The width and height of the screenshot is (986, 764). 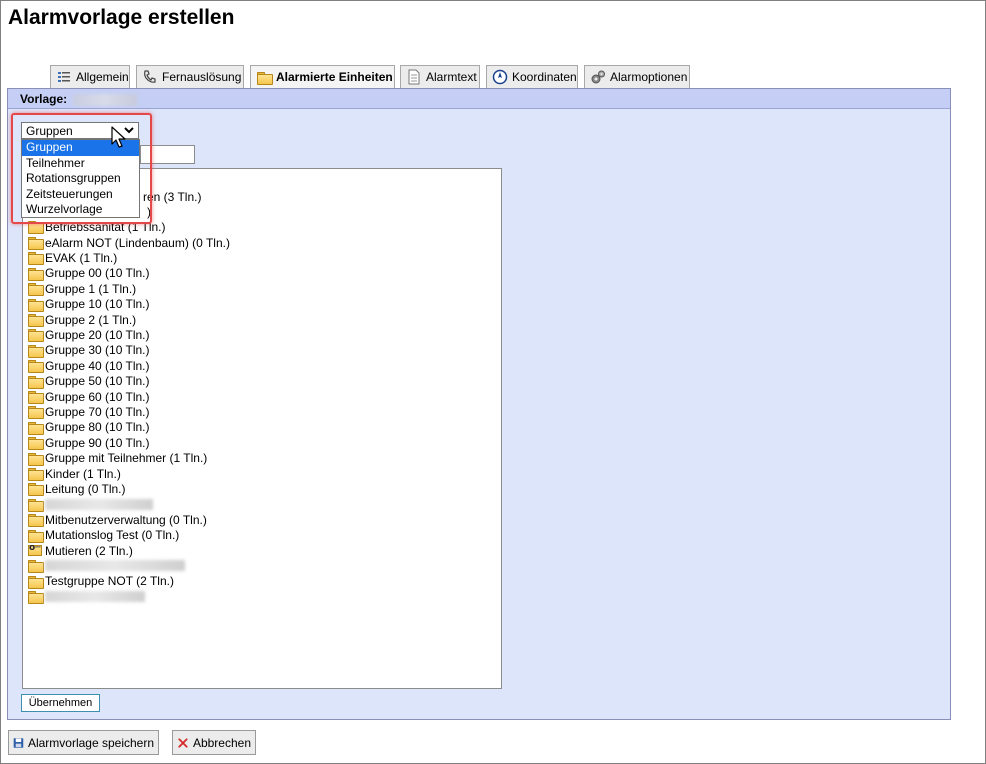 What do you see at coordinates (451, 77) in the screenshot?
I see `tab-label: Alarmtext` at bounding box center [451, 77].